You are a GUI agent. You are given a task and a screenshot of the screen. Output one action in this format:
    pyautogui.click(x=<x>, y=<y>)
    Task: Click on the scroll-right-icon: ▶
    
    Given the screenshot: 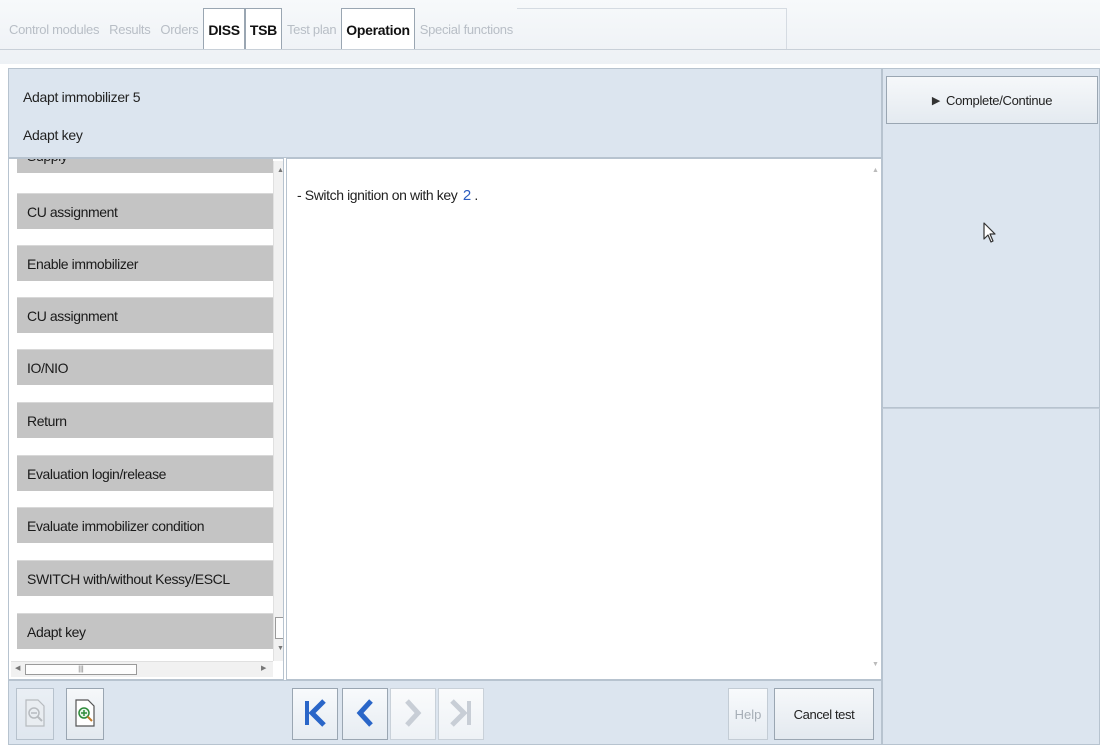 What is the action you would take?
    pyautogui.click(x=263, y=668)
    